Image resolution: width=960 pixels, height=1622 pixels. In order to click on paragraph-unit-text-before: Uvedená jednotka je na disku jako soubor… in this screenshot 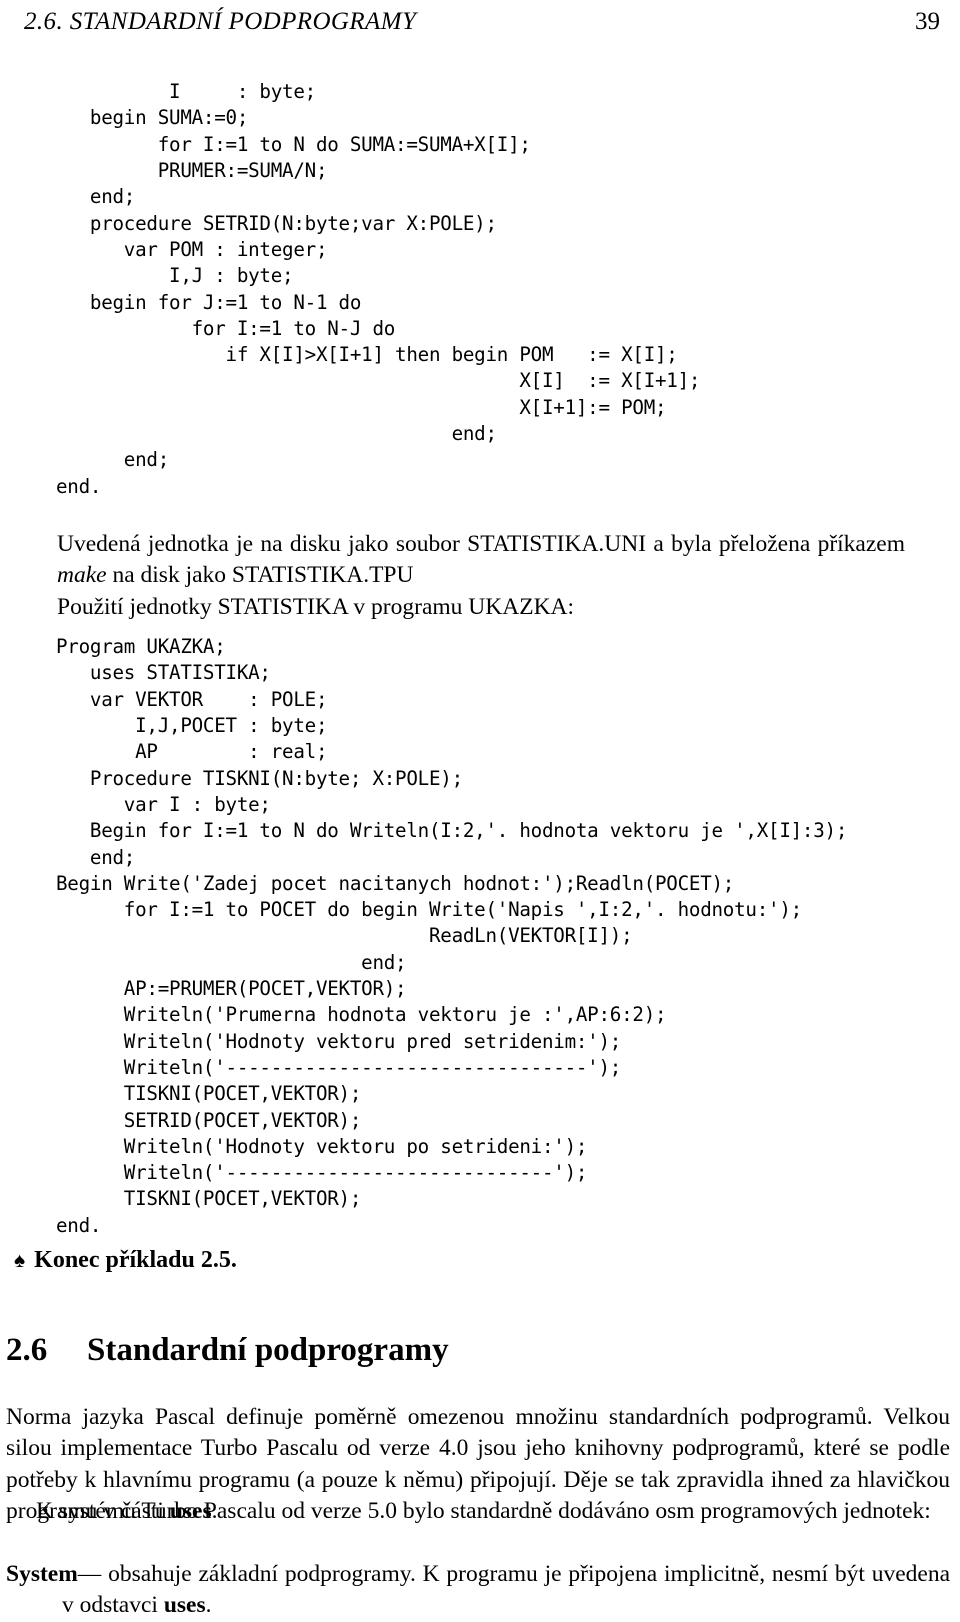, I will do `click(481, 543)`.